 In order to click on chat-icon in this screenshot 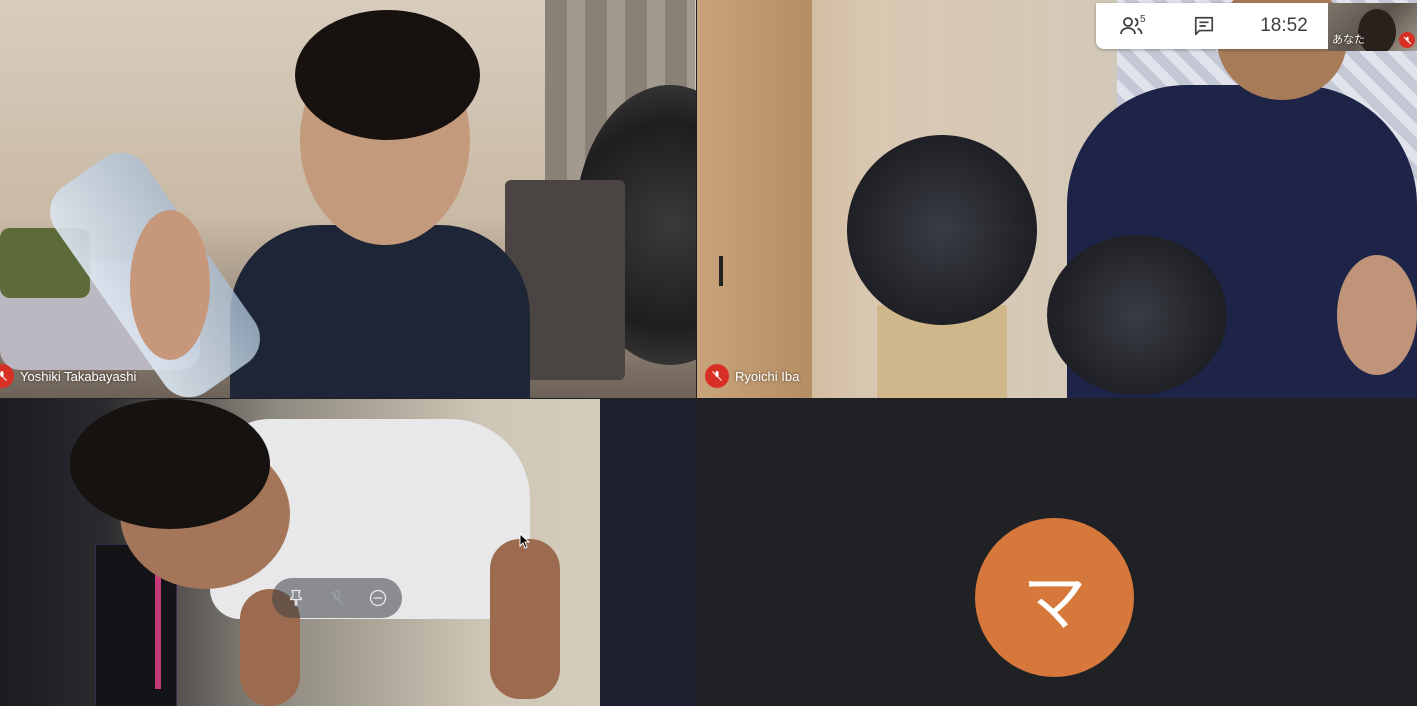, I will do `click(1204, 26)`.